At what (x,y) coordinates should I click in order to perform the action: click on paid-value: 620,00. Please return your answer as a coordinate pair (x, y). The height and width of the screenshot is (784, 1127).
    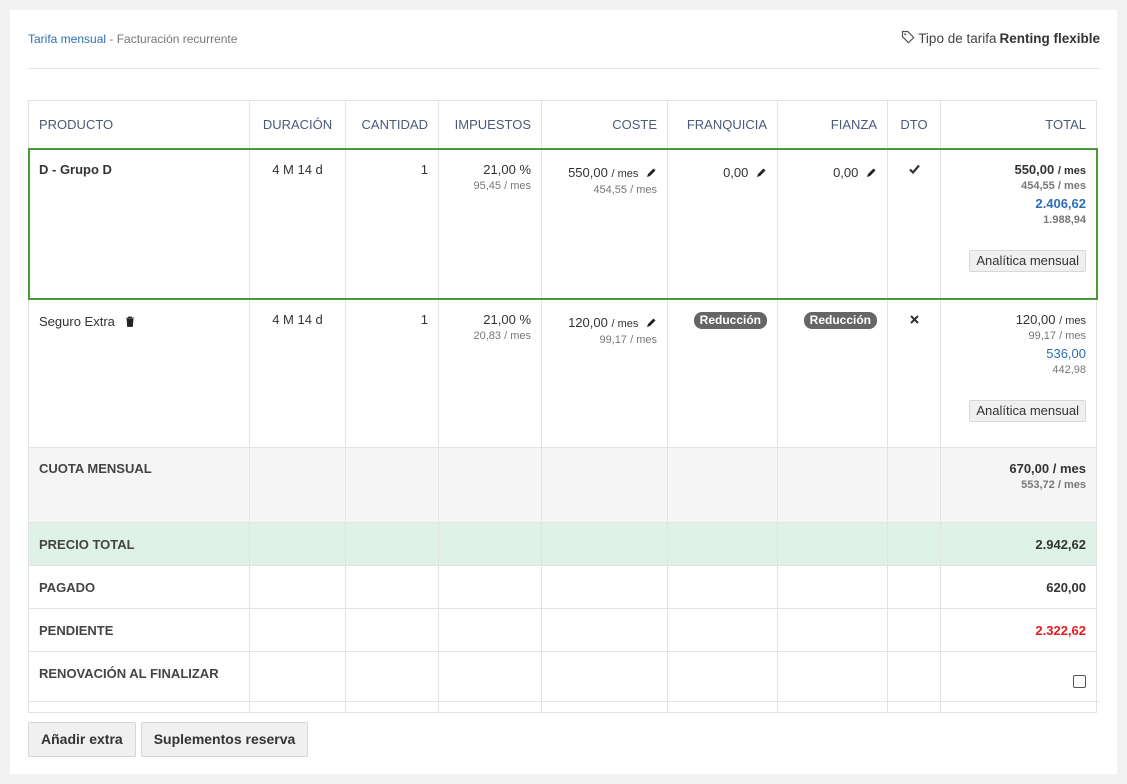
    Looking at the image, I should click on (1018, 587).